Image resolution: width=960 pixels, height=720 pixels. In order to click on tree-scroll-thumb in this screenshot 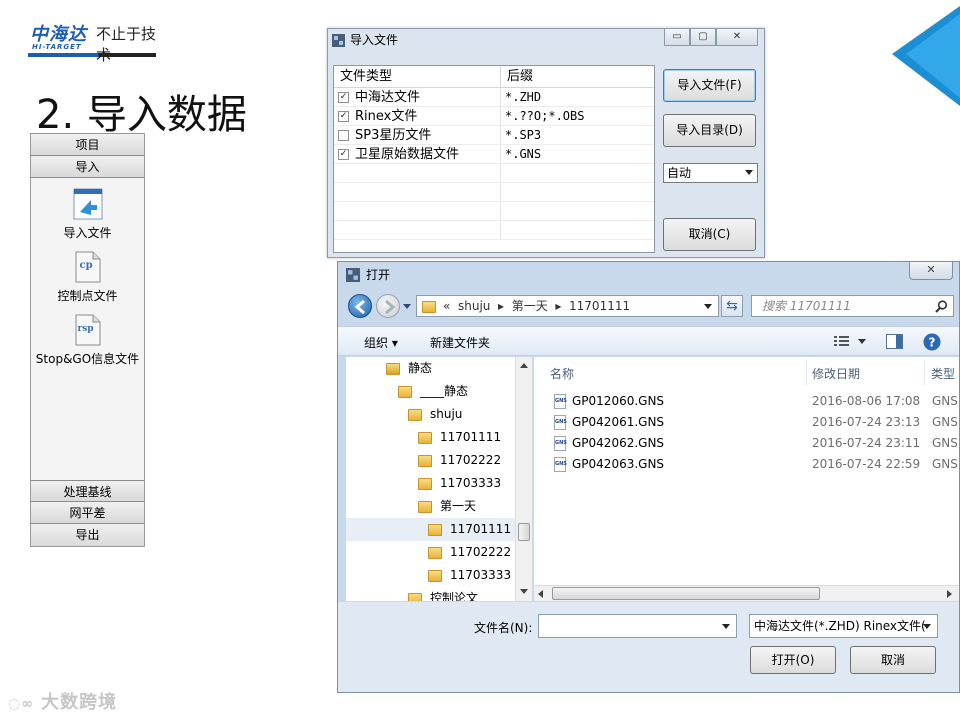, I will do `click(524, 532)`.